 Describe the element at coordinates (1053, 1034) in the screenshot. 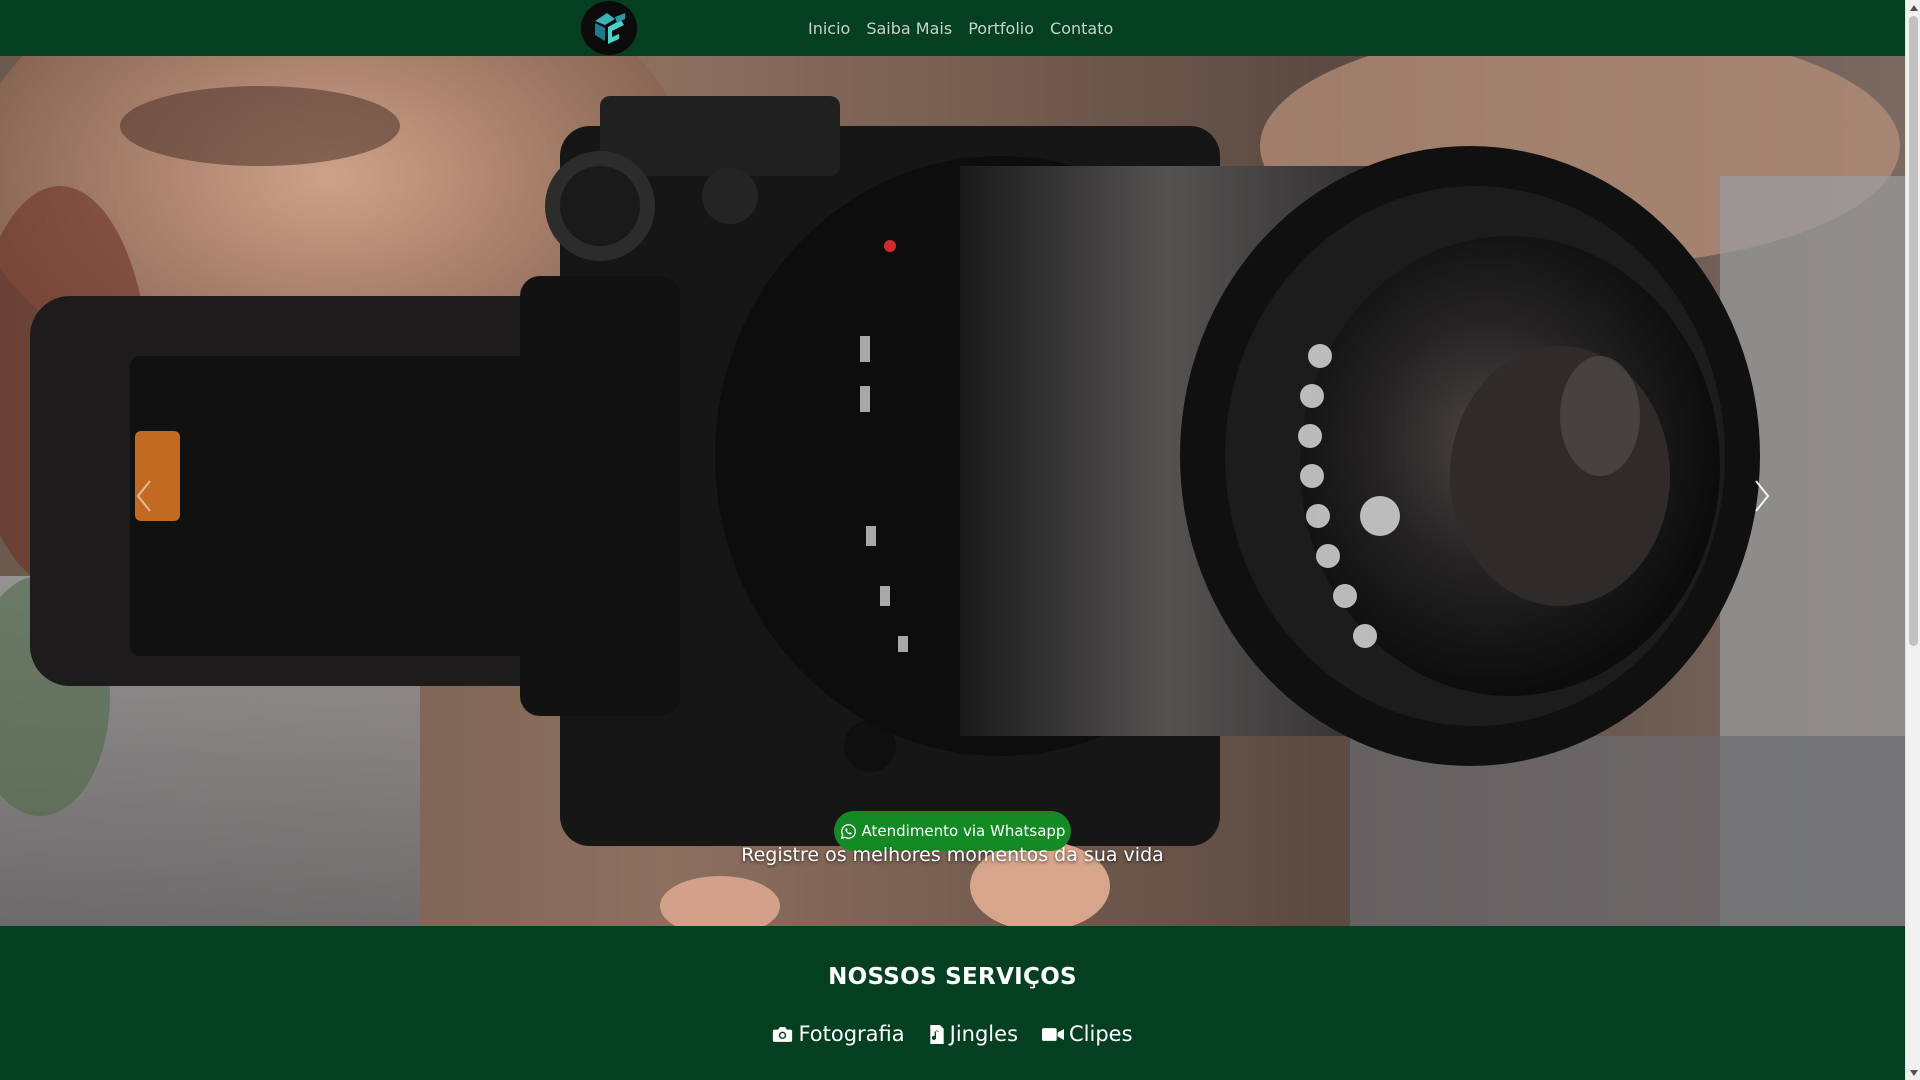

I see `video-camera-icon` at that location.